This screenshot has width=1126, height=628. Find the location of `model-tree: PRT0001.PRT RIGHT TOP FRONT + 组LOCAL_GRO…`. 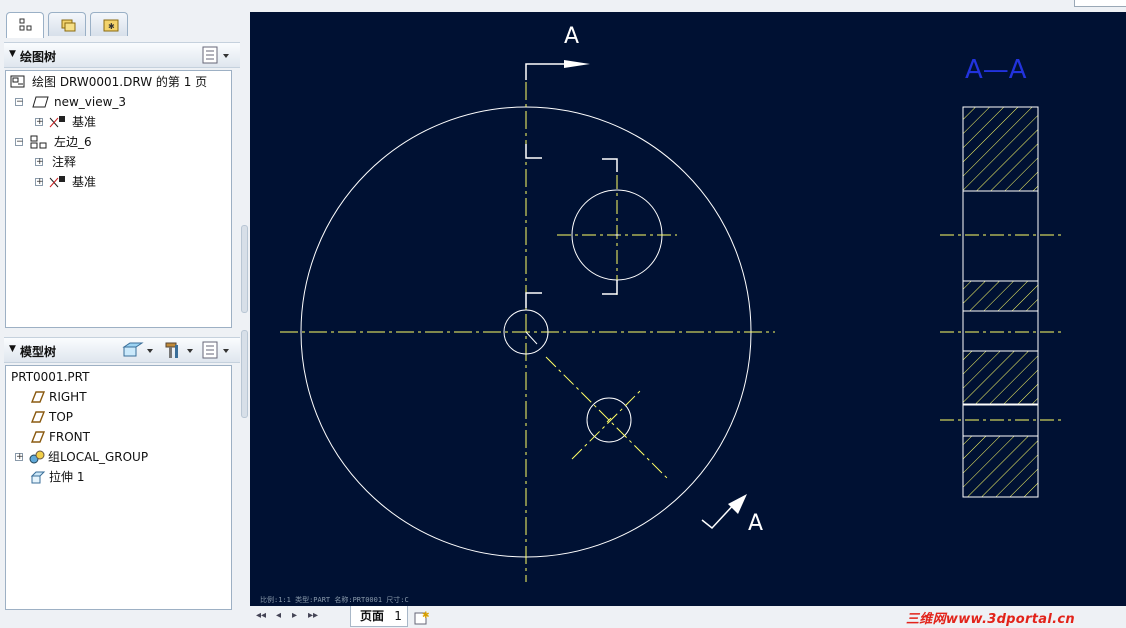

model-tree: PRT0001.PRT RIGHT TOP FRONT + 组LOCAL_GRO… is located at coordinates (118, 487).